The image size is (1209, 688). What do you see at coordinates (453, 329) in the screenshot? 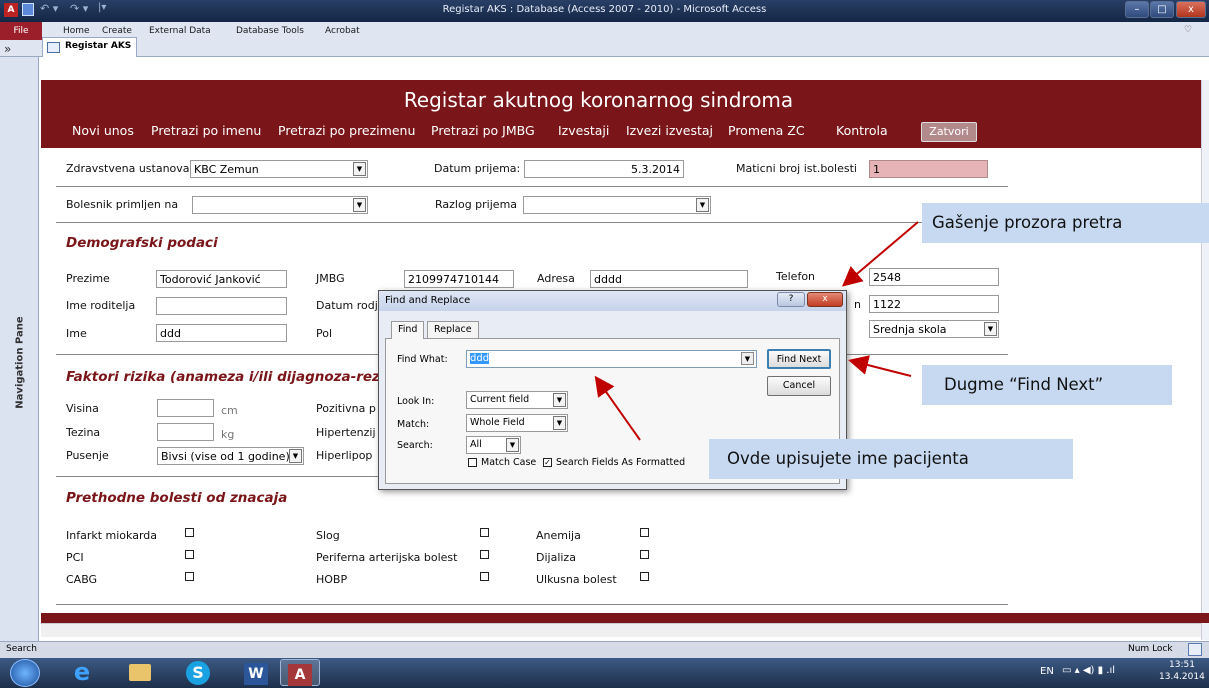
I see `tab-replace: Replace` at bounding box center [453, 329].